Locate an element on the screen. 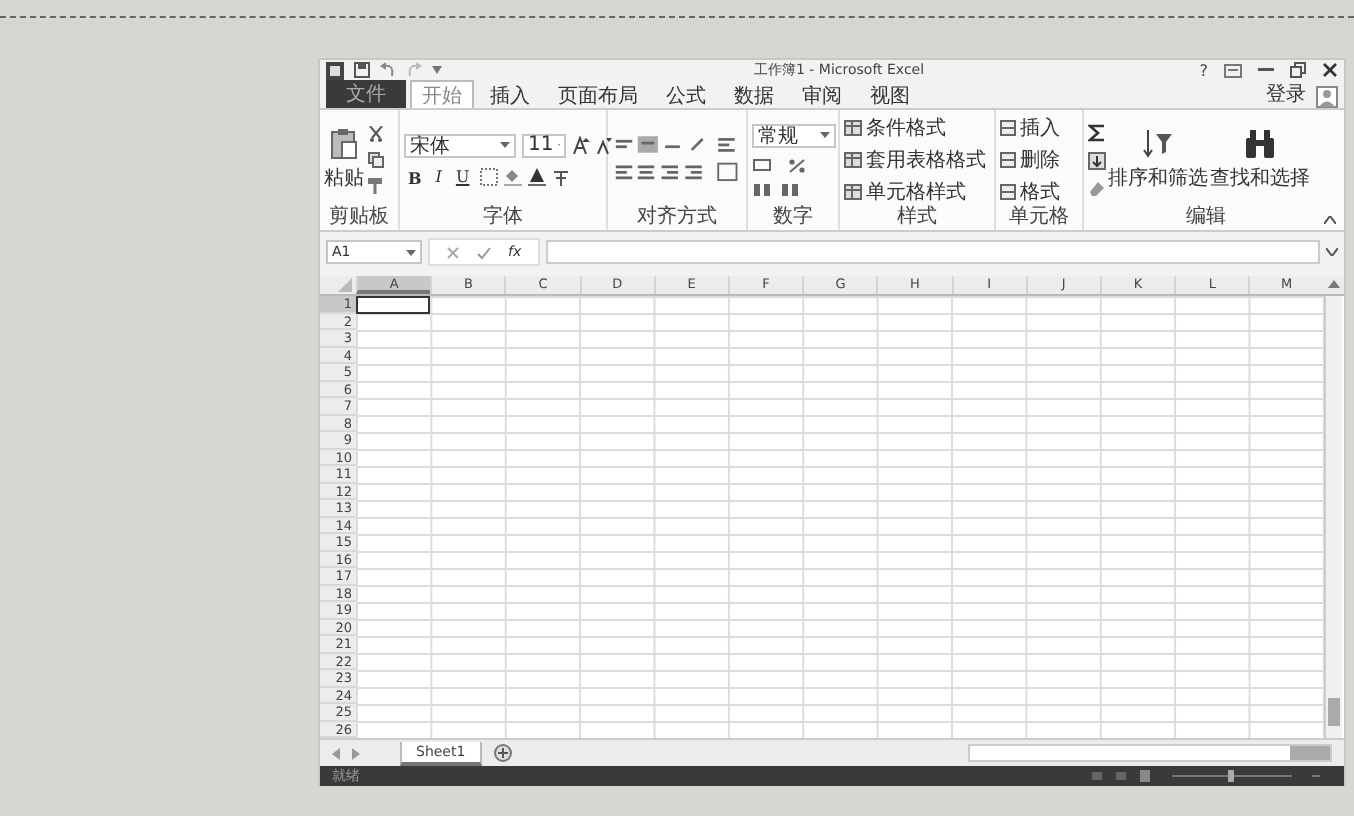  font-style-button: I is located at coordinates (438, 177).